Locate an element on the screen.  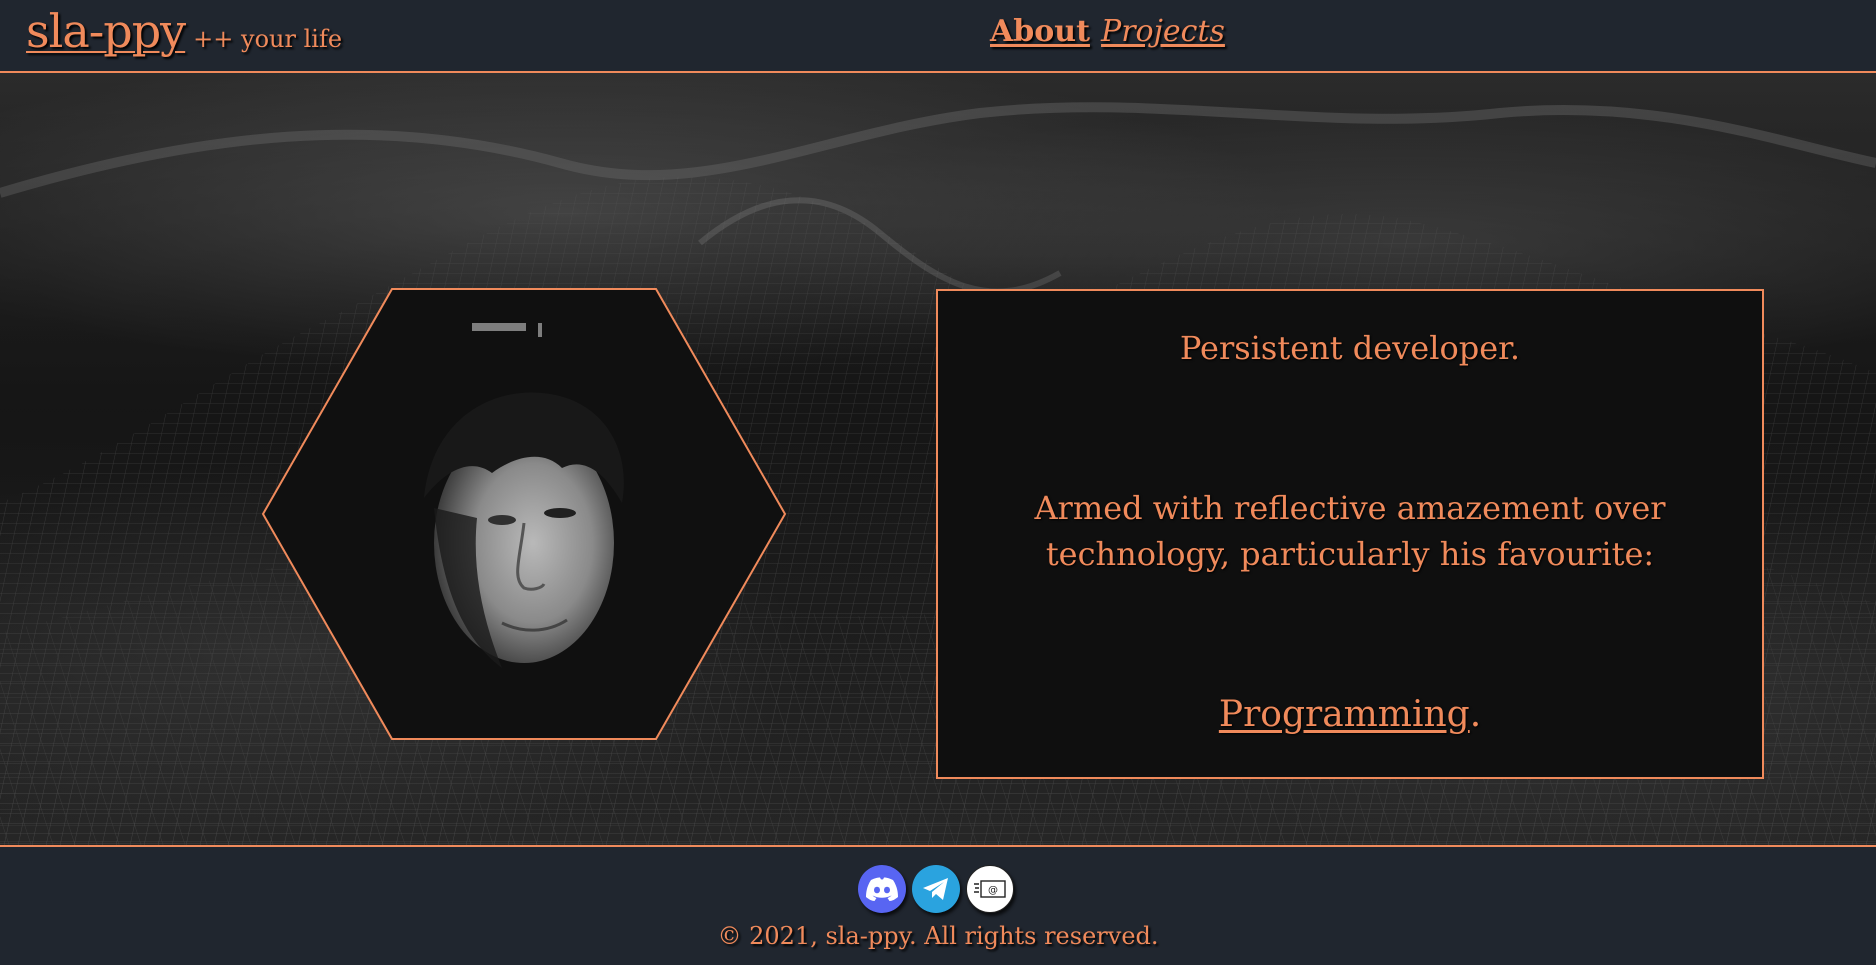
nav-link-about: About is located at coordinates (1040, 31).